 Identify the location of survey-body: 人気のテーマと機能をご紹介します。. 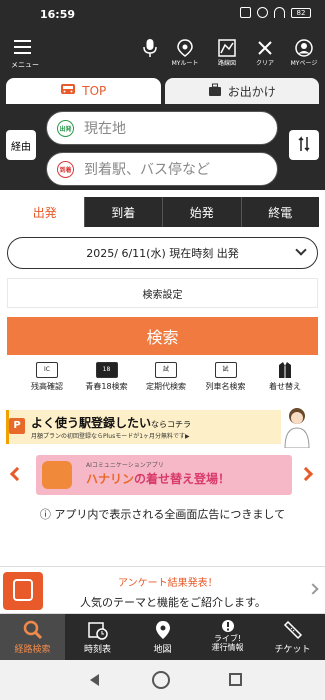
(173, 602).